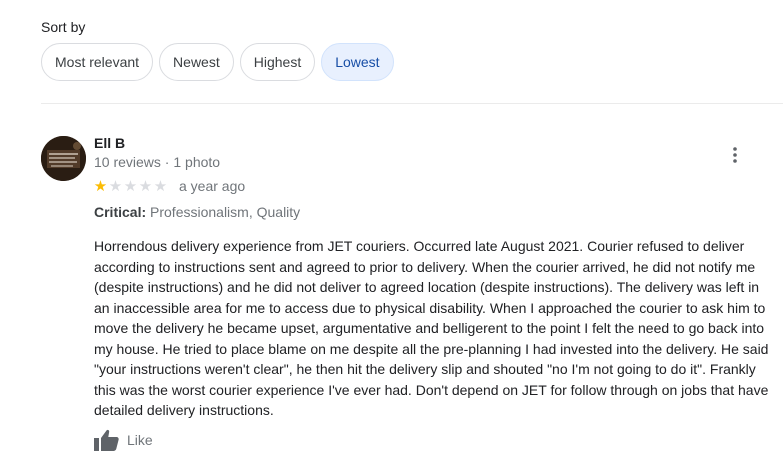 This screenshot has height=462, width=783. I want to click on sort-highest-chip: Highest, so click(277, 62).